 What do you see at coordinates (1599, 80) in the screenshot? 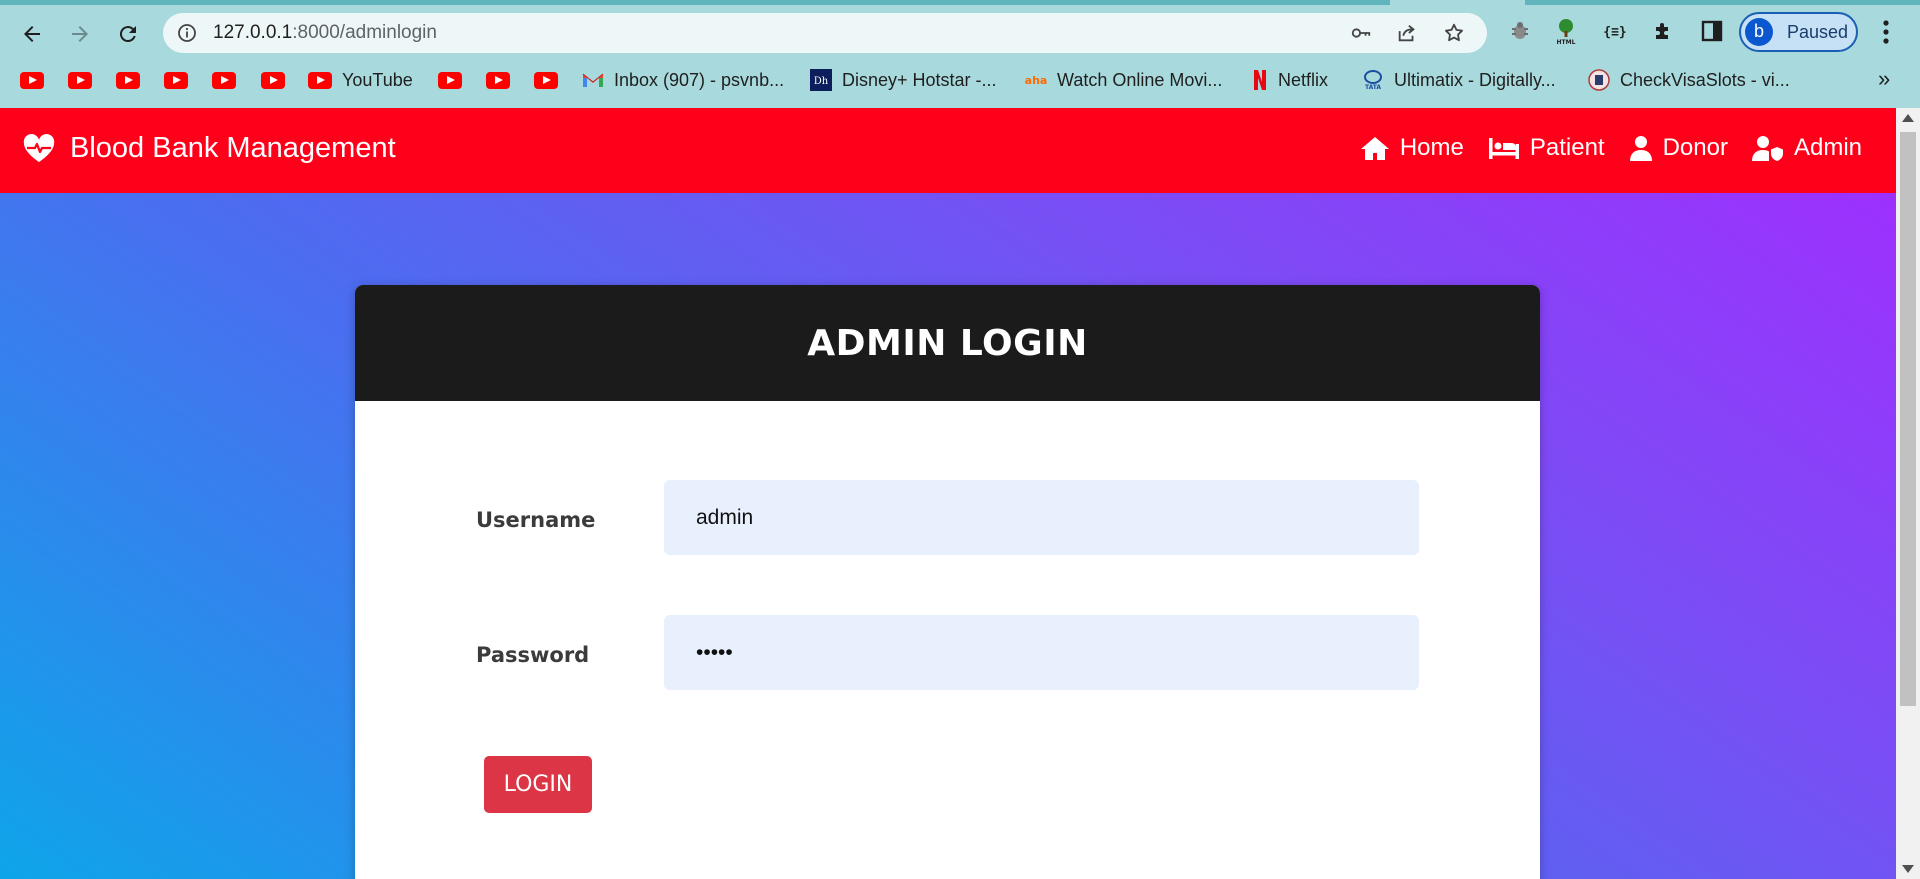
I see `checkvisa-icon` at bounding box center [1599, 80].